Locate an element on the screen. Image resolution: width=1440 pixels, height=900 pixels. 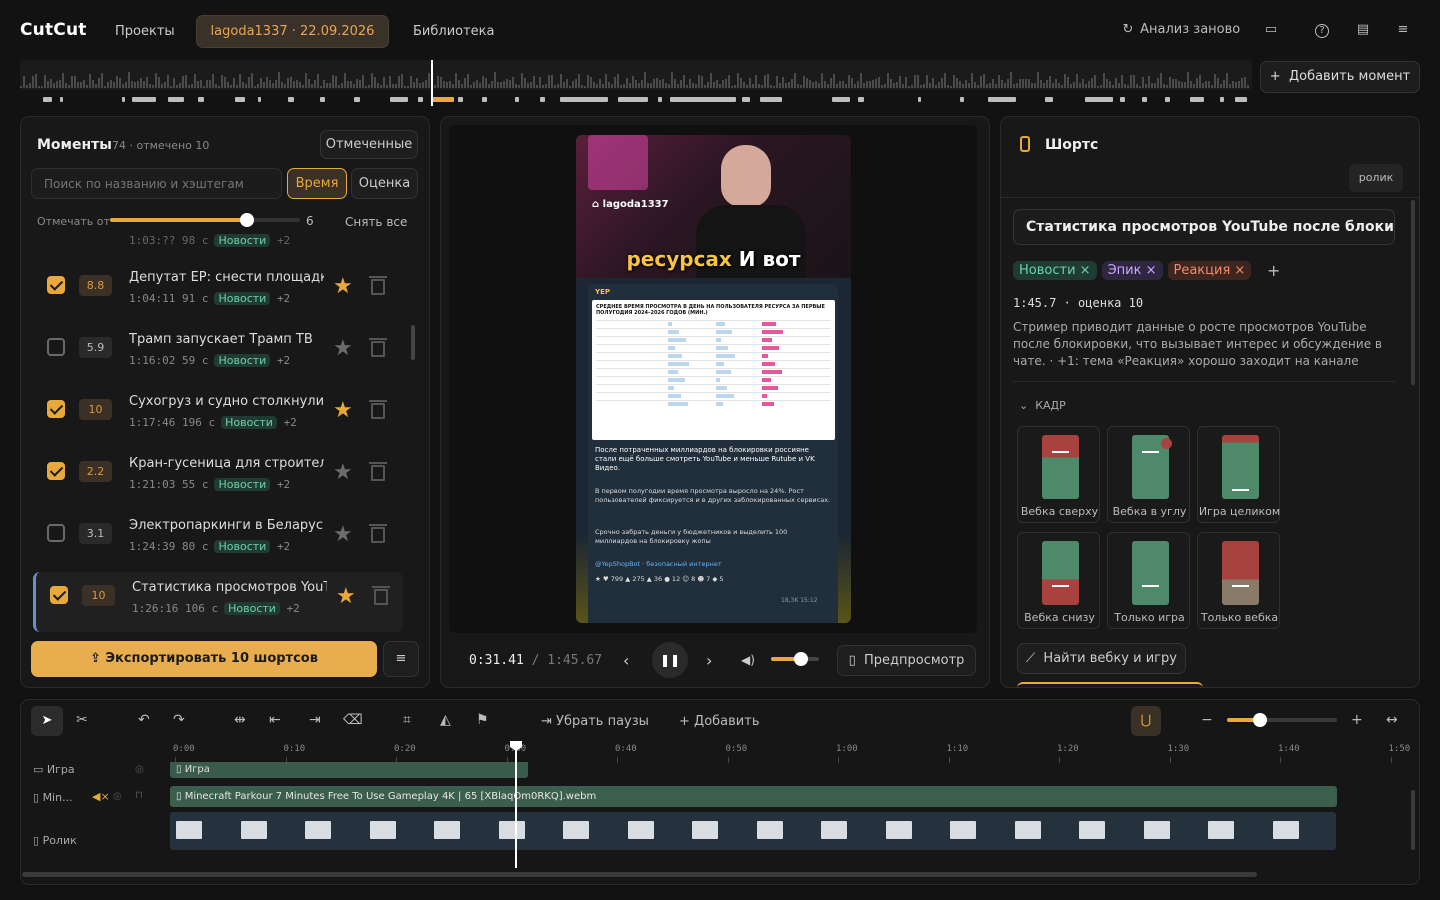
video-clip-thumbnails is located at coordinates (753, 831).